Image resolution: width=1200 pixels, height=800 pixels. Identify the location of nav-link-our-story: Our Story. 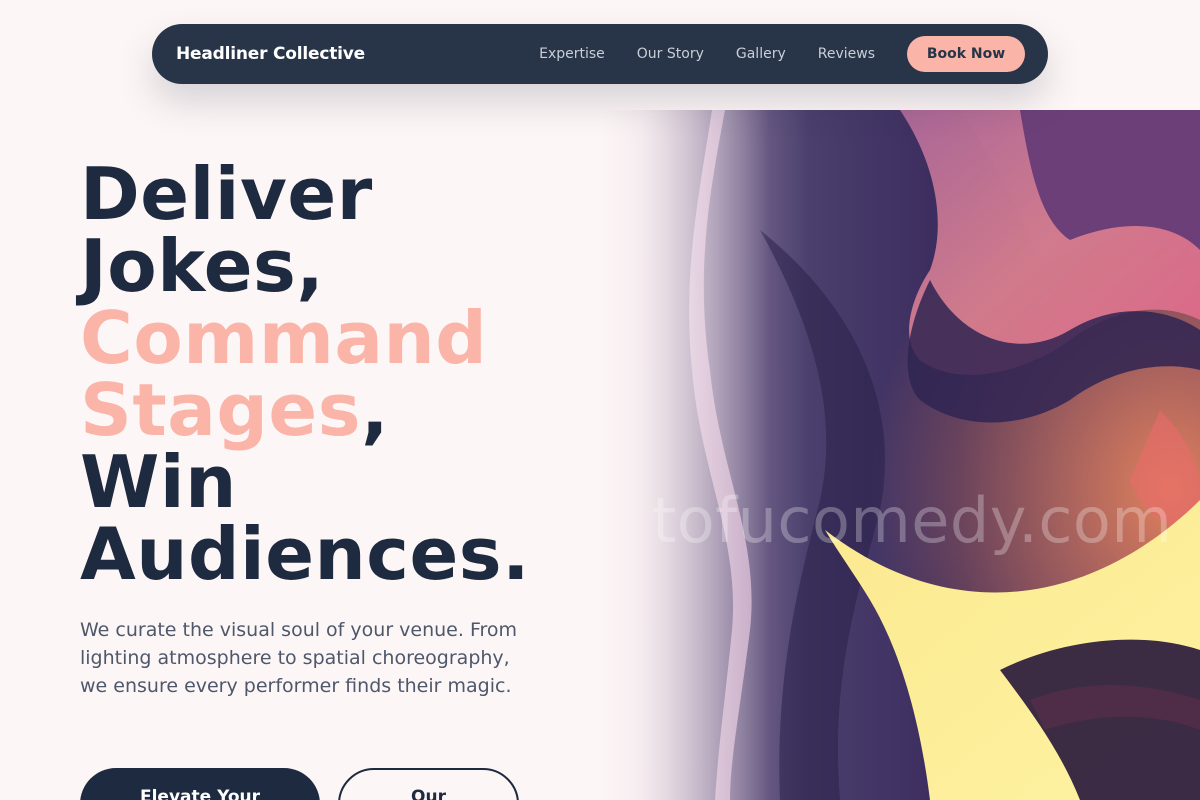
(670, 54).